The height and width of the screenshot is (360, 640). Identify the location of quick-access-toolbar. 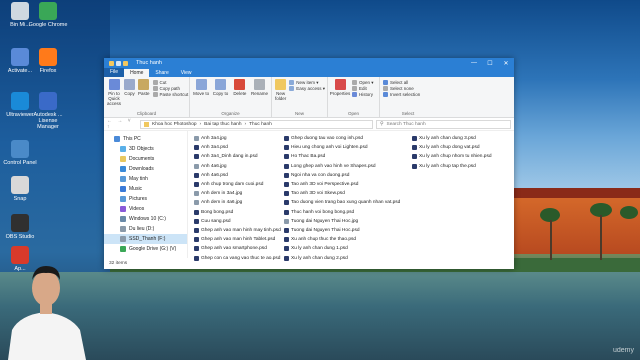
(116, 63).